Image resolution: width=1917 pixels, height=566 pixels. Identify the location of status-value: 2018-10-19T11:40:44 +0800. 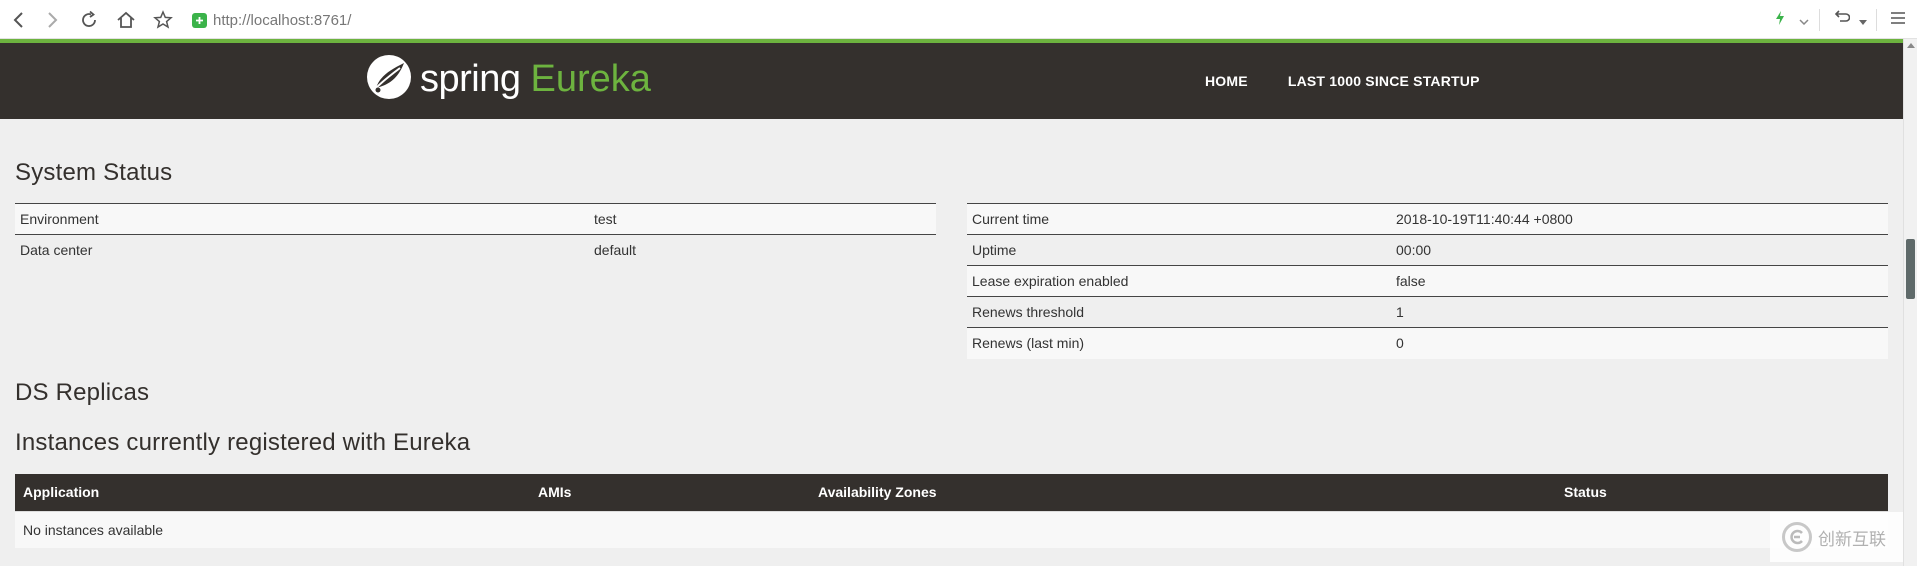
(1639, 219).